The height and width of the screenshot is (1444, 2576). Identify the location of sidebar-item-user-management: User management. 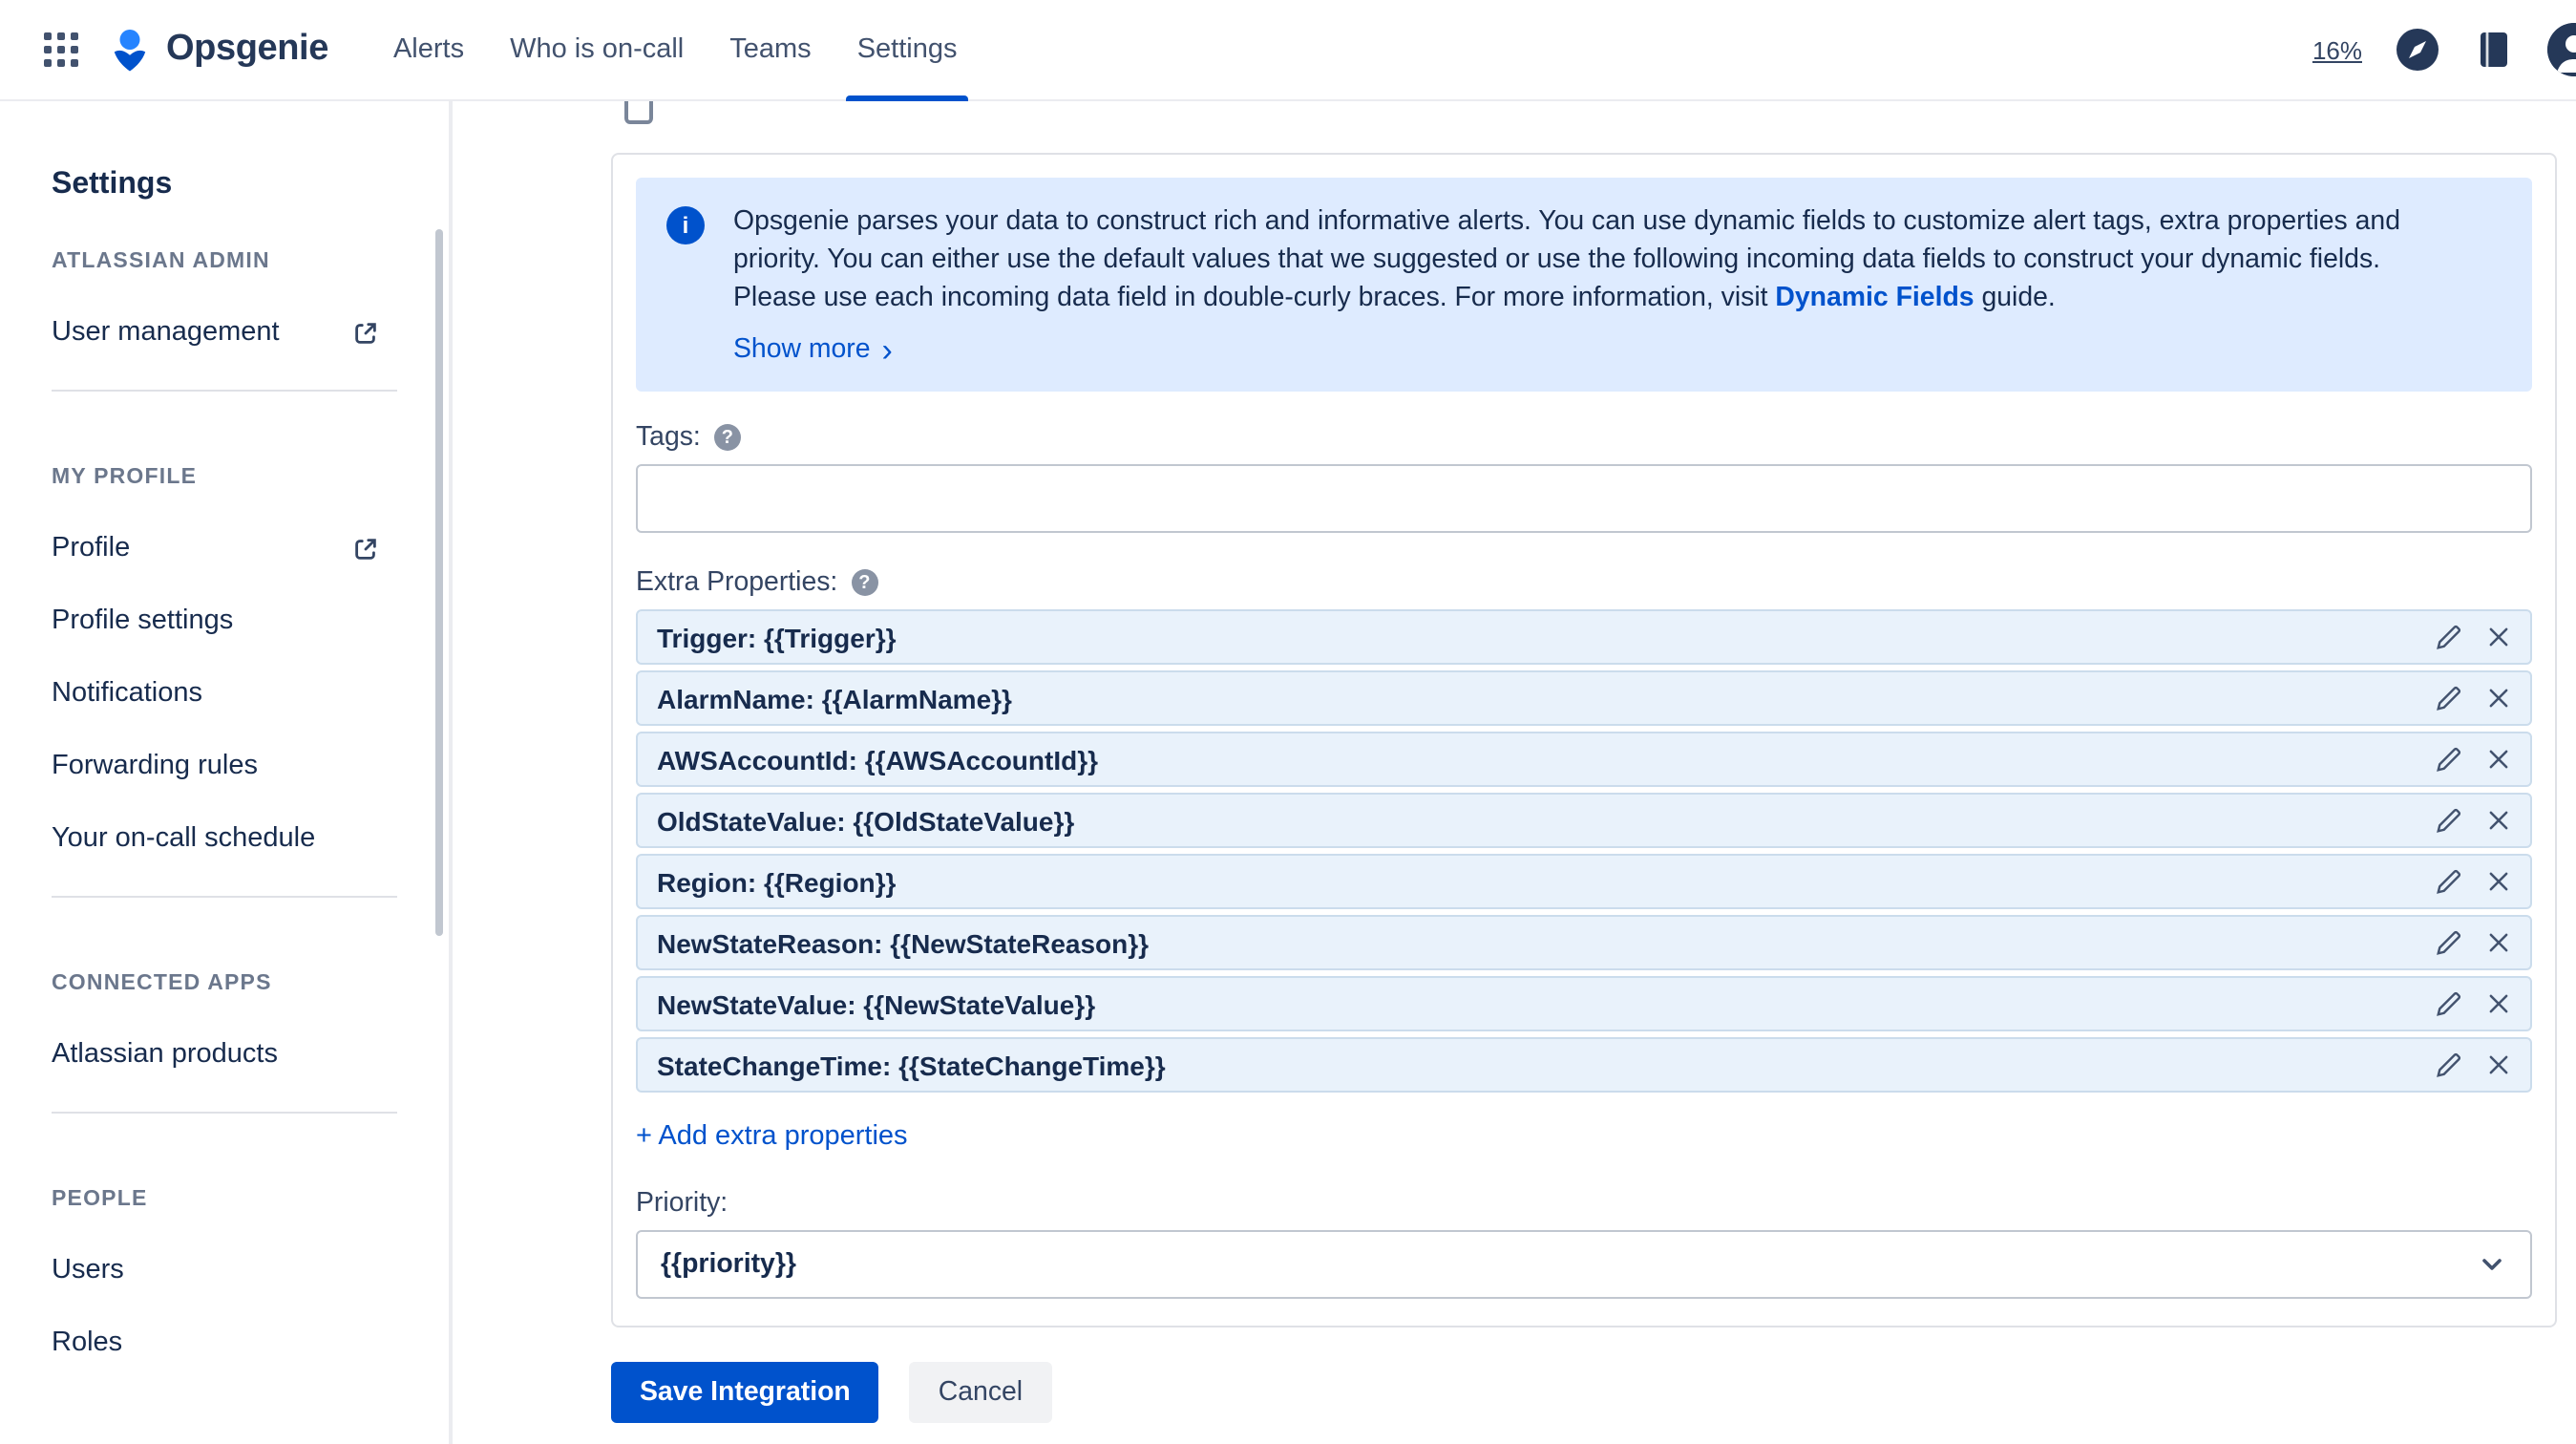
(216, 332).